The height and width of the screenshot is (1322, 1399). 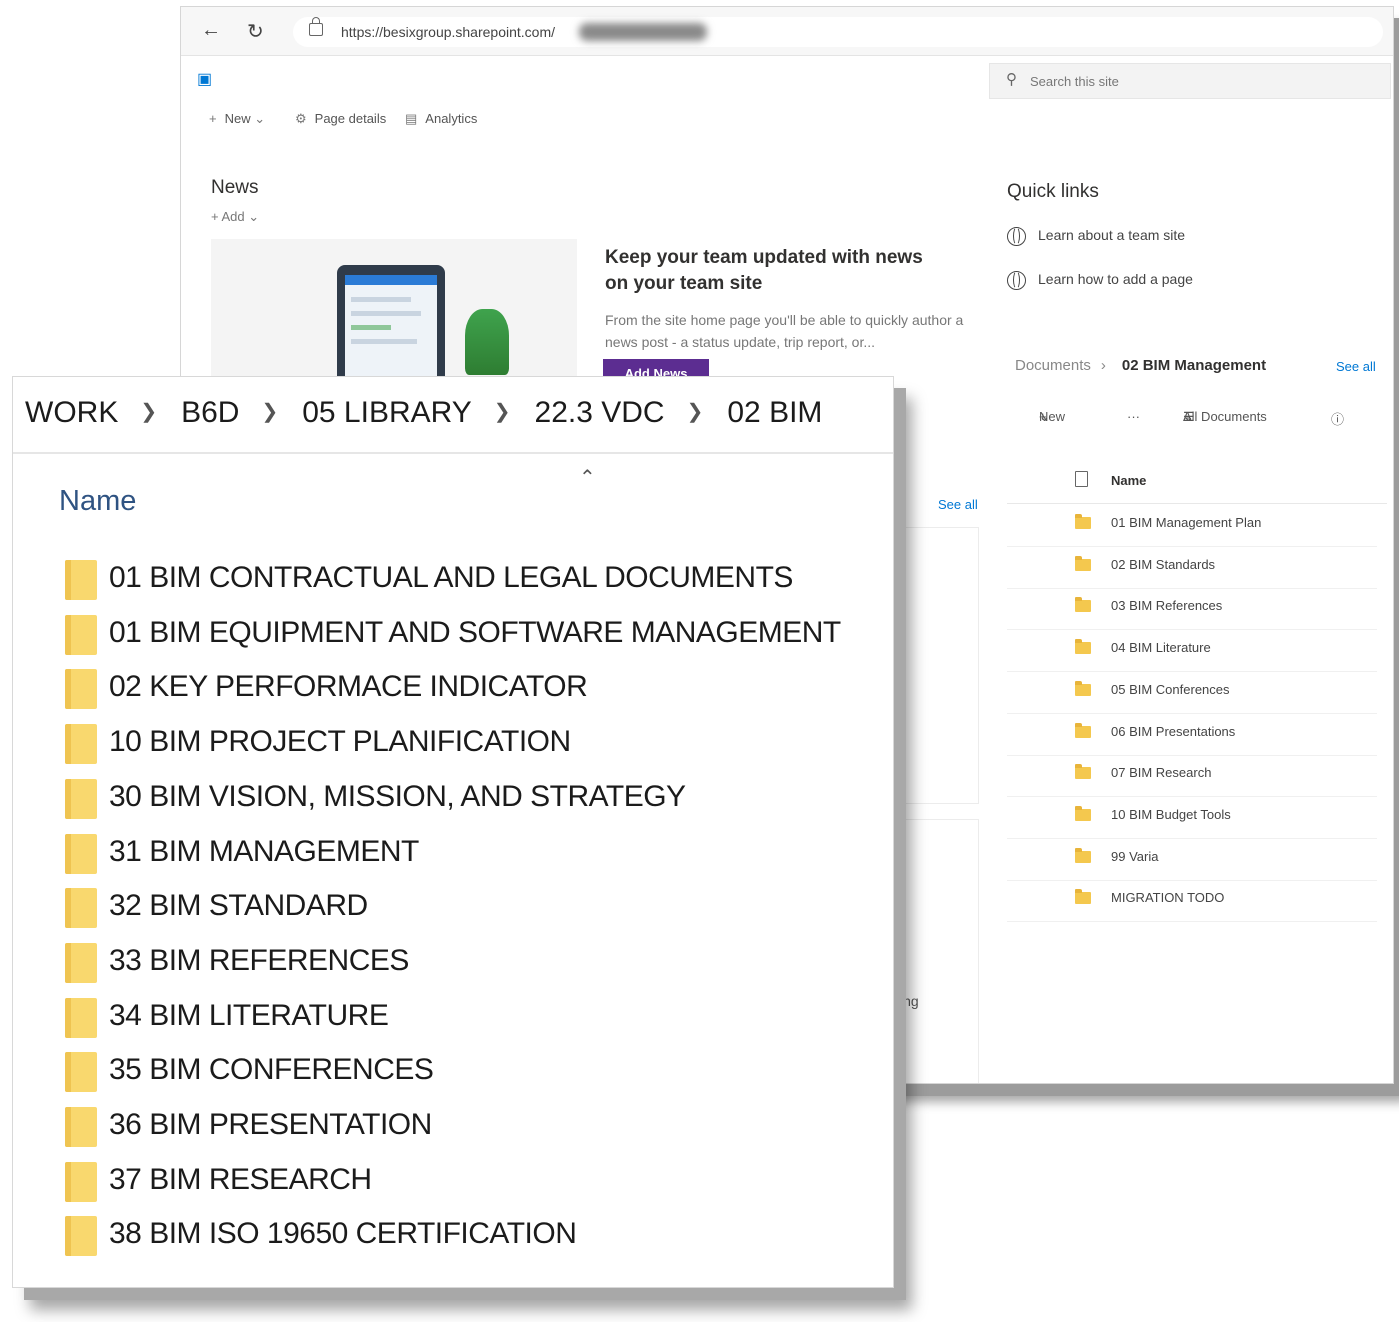 What do you see at coordinates (958, 504) in the screenshot?
I see `news-see-all-link: See all` at bounding box center [958, 504].